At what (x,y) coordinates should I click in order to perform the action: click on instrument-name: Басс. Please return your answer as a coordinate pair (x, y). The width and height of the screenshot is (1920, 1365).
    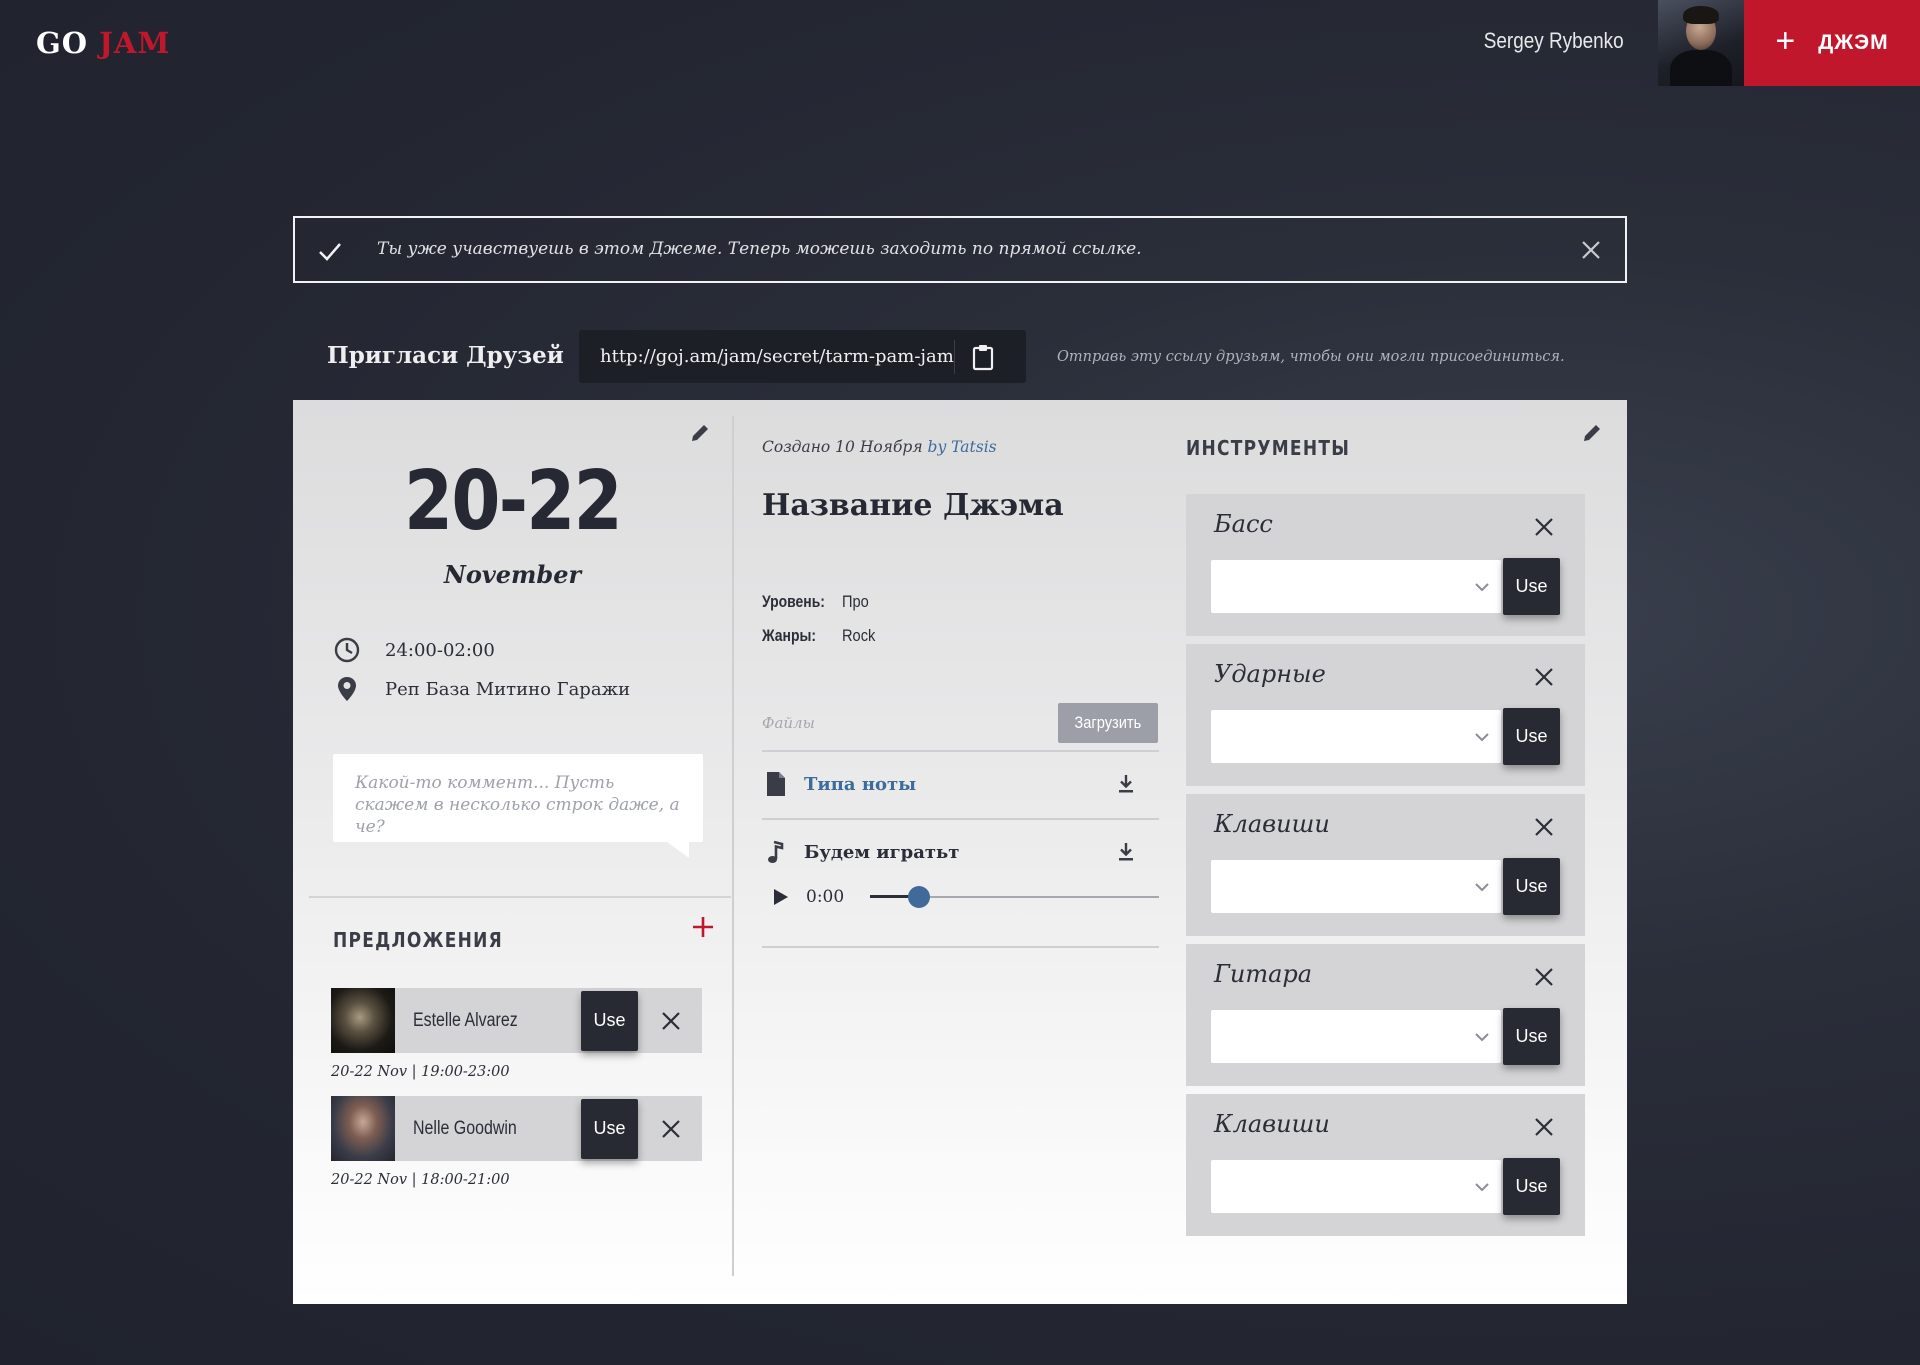
    Looking at the image, I should click on (1243, 524).